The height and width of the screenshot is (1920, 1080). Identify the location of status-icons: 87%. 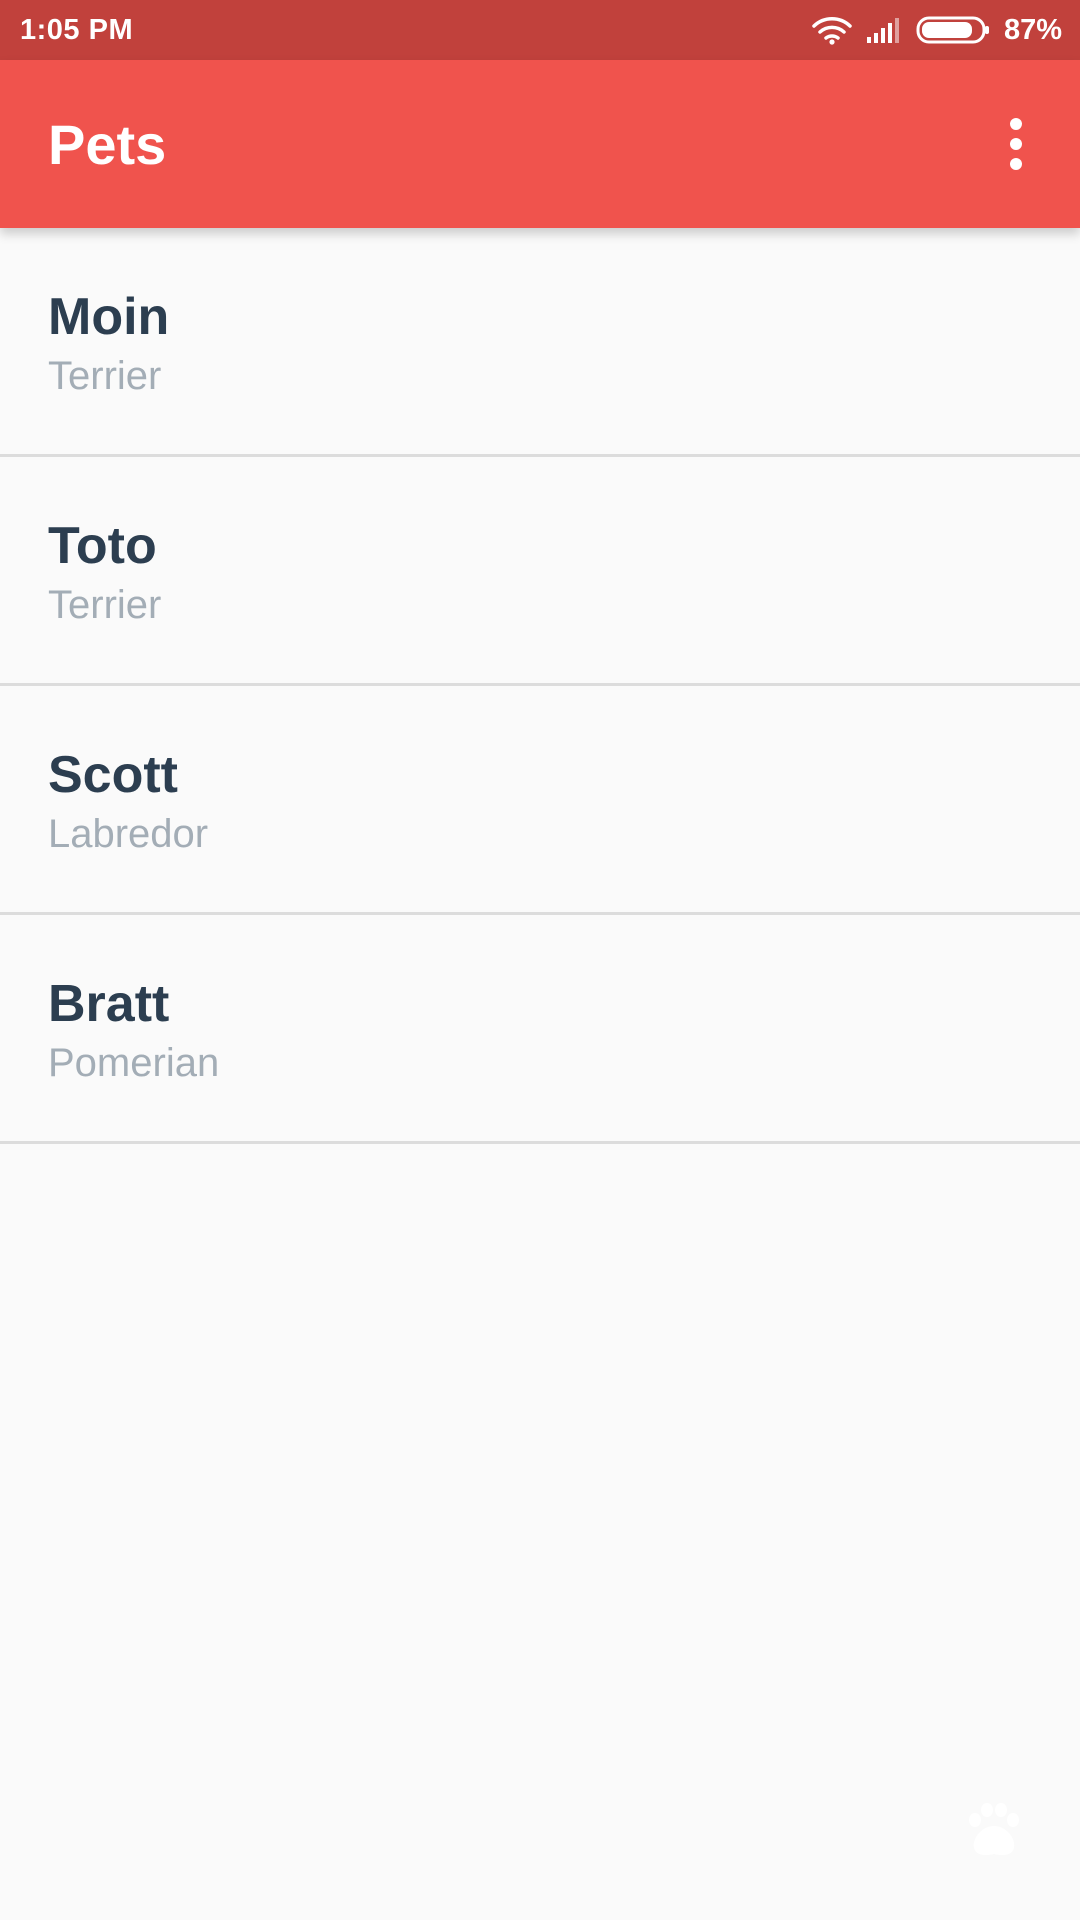
(937, 30).